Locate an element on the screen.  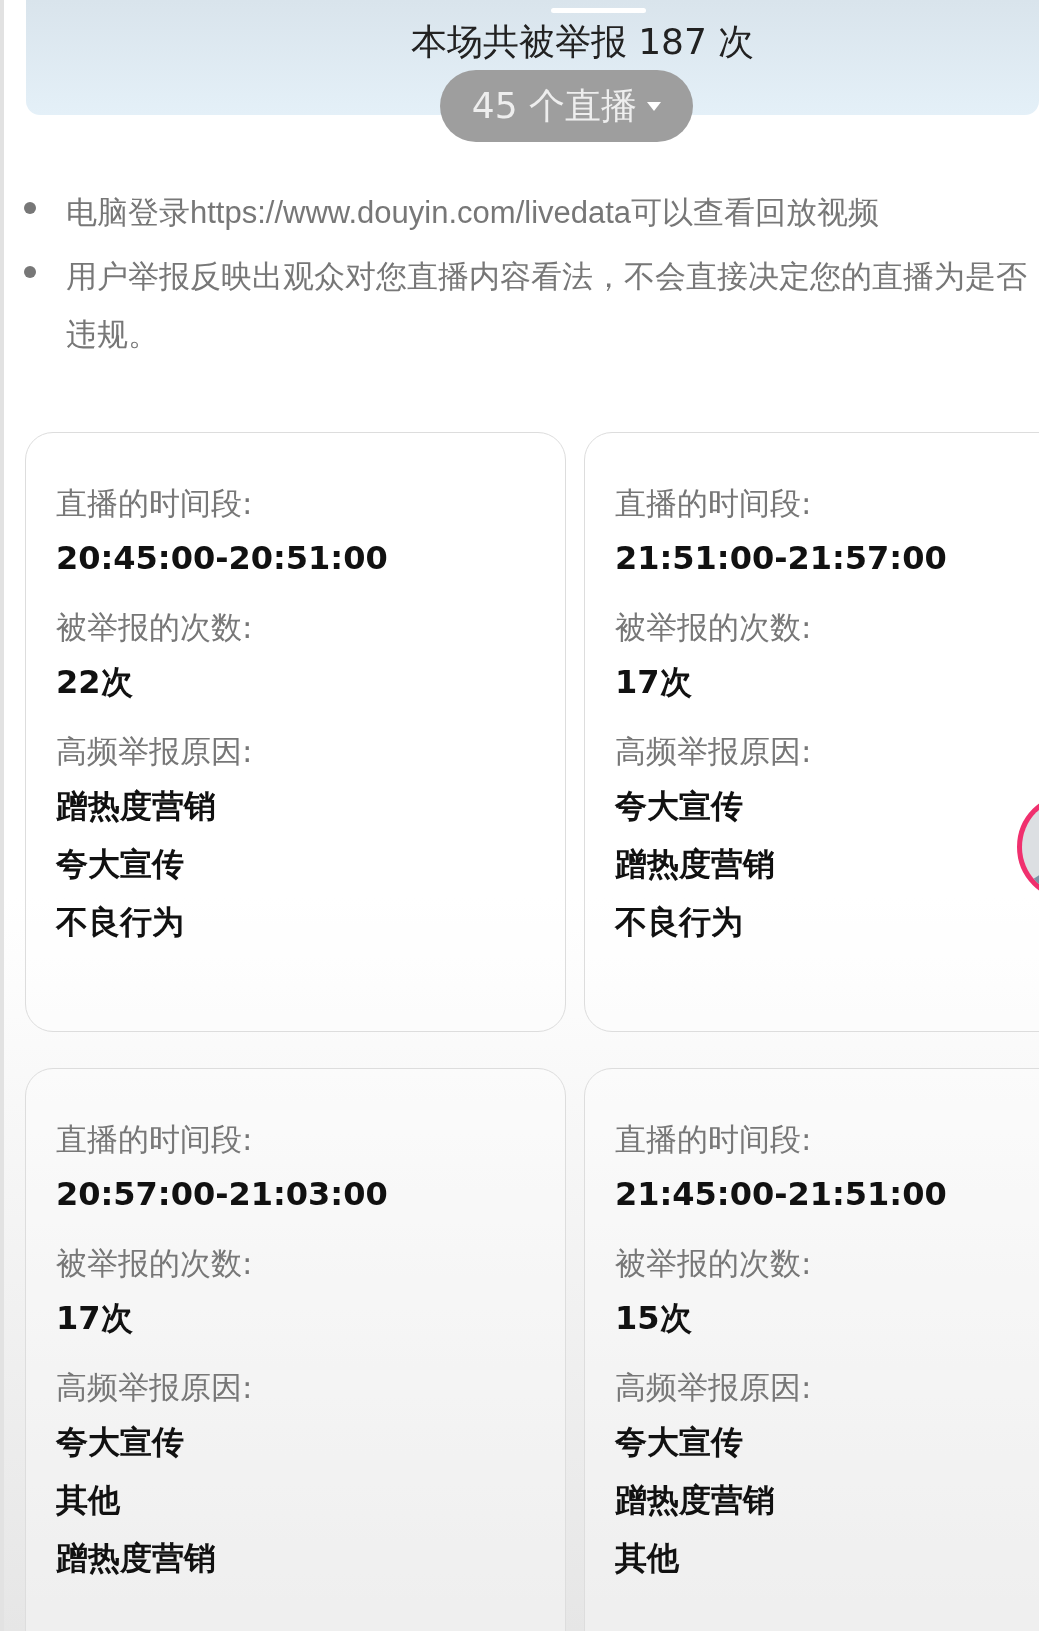
report-total-title: 本场共被举报 187 次 is located at coordinates (582, 42).